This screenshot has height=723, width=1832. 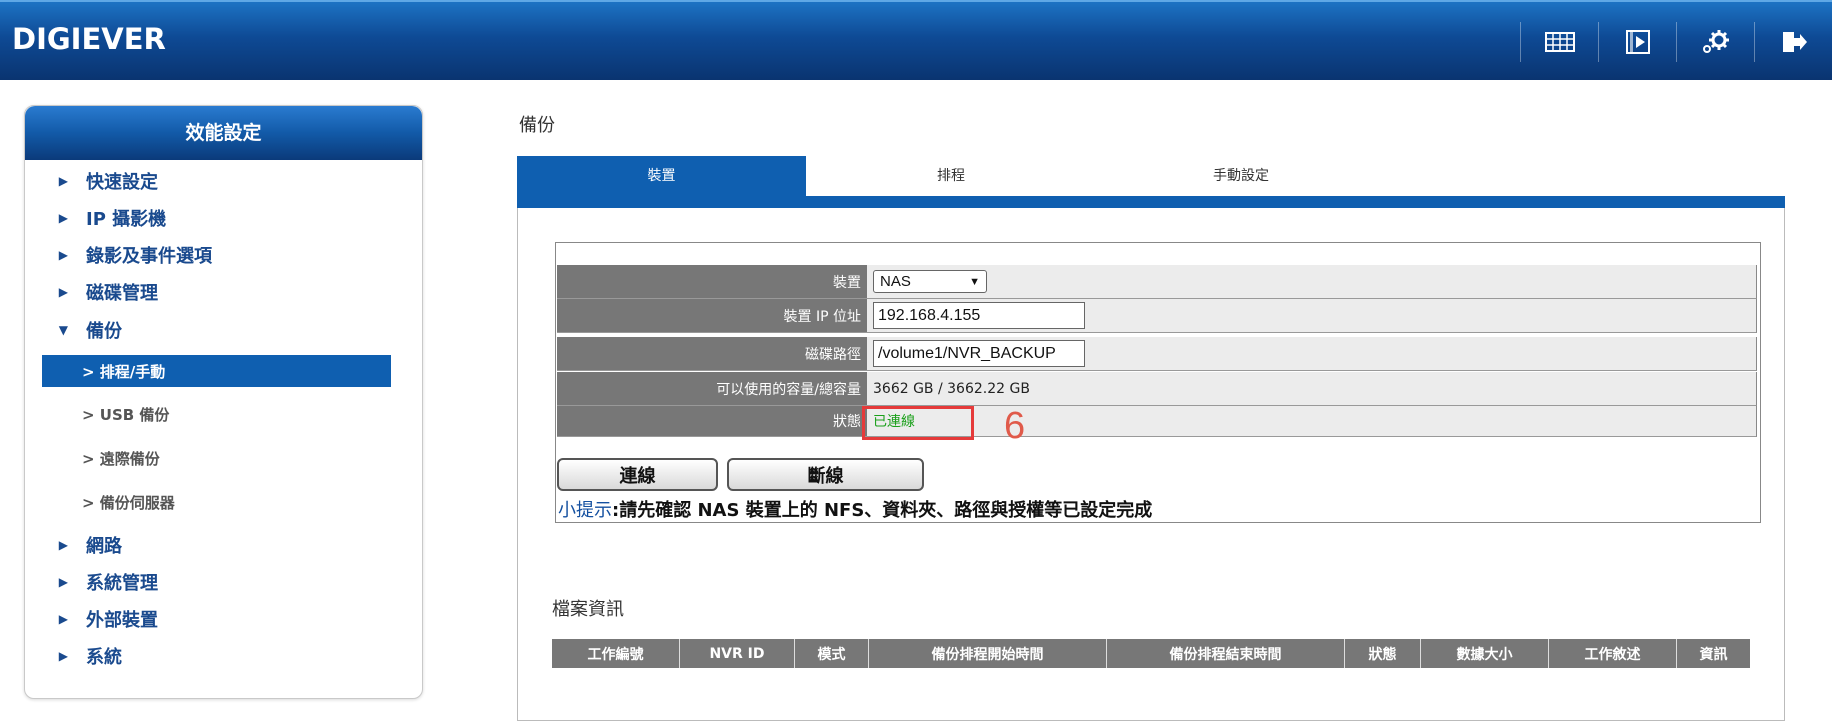 What do you see at coordinates (63, 330) in the screenshot?
I see `caret-down-icon: ▼` at bounding box center [63, 330].